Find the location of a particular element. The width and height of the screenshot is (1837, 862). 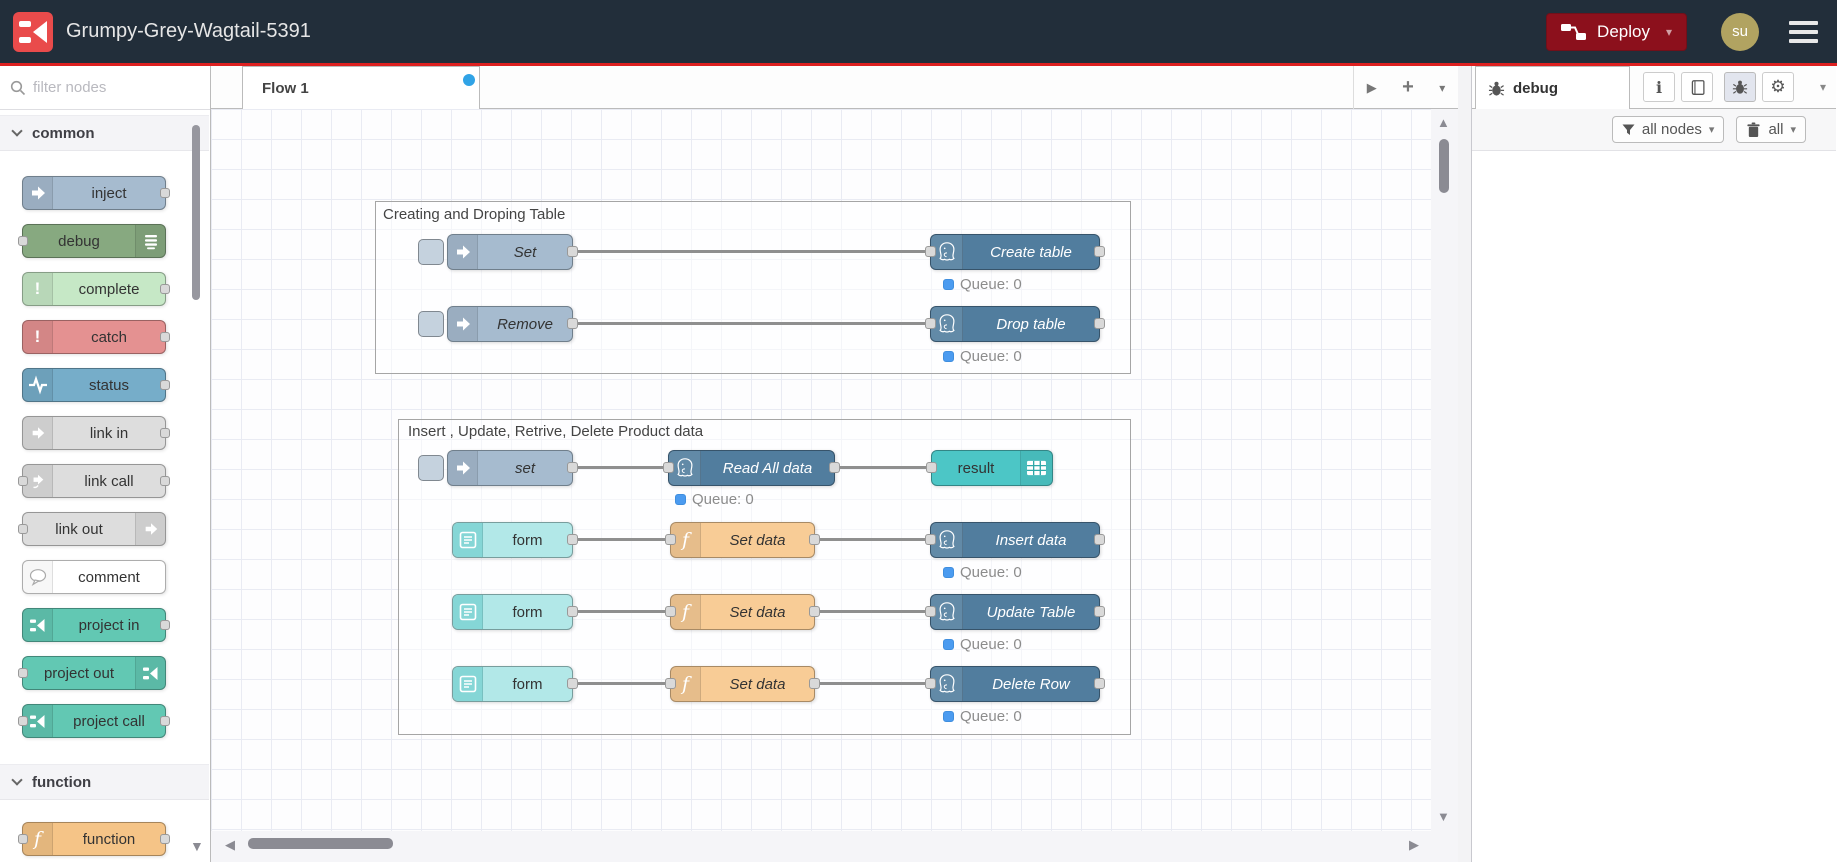

palette-node-comment: comment is located at coordinates (94, 577).